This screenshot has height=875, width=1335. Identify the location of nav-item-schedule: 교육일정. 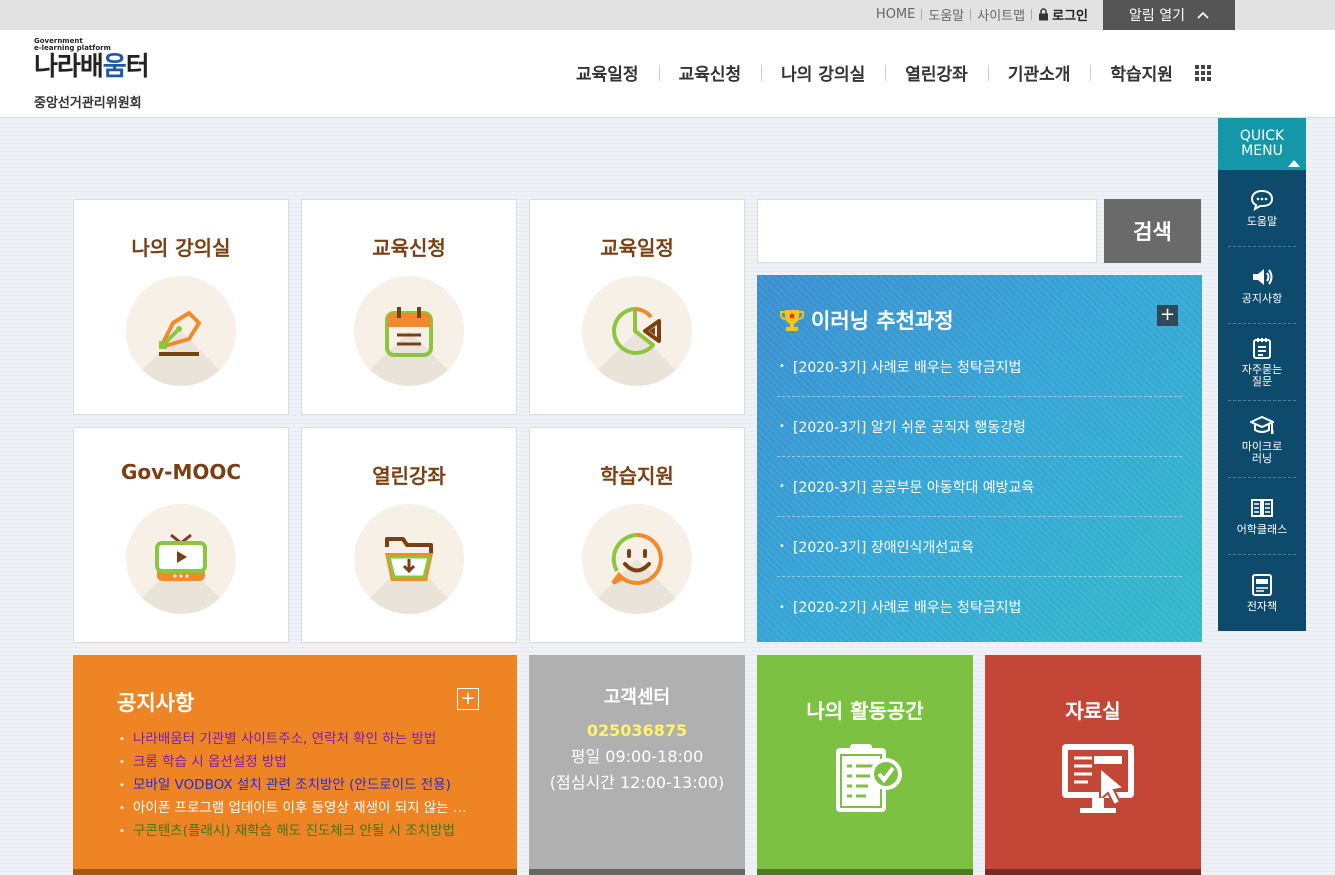
(607, 72).